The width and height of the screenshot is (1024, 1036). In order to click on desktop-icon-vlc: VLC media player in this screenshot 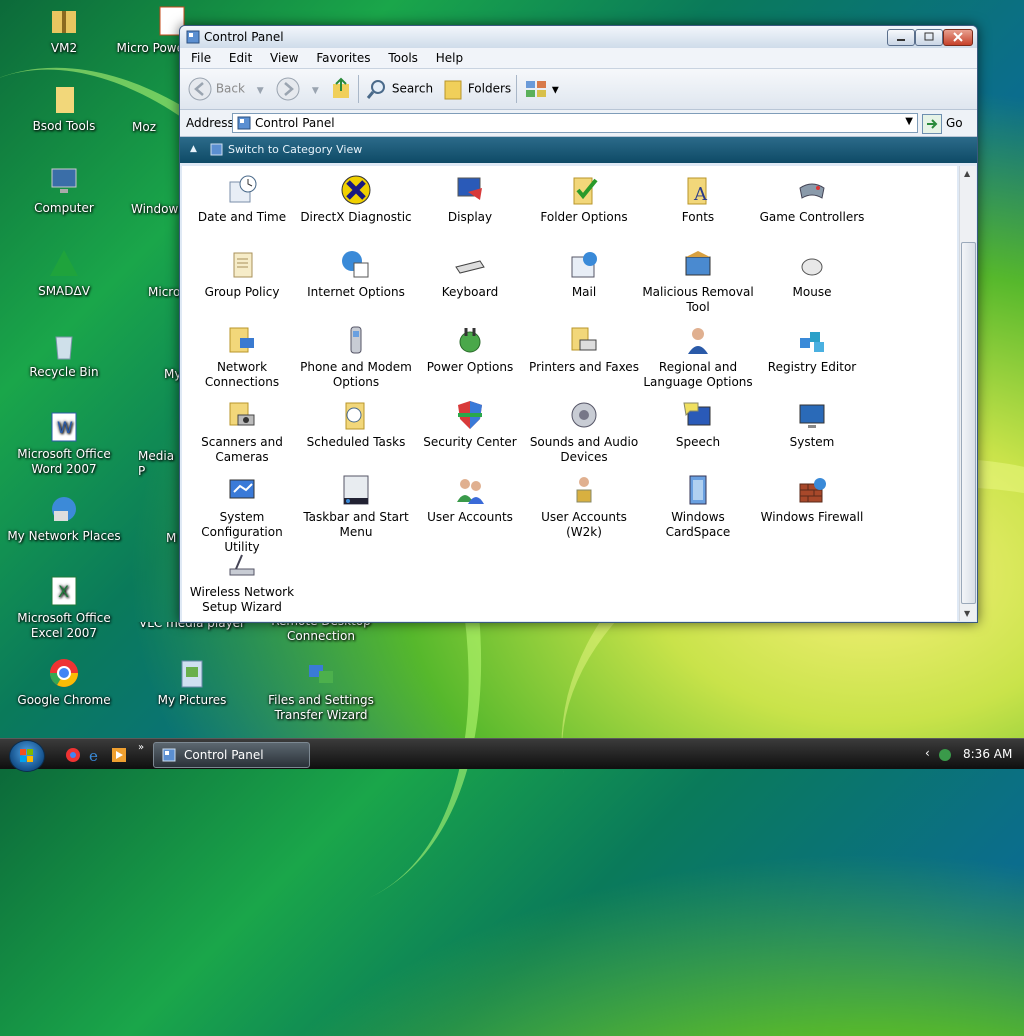, I will do `click(192, 631)`.